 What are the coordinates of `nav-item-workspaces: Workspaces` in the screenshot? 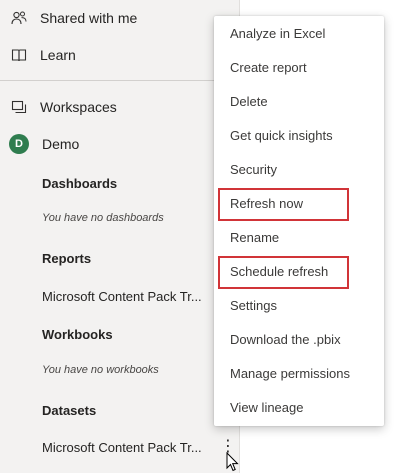 It's located at (58, 107).